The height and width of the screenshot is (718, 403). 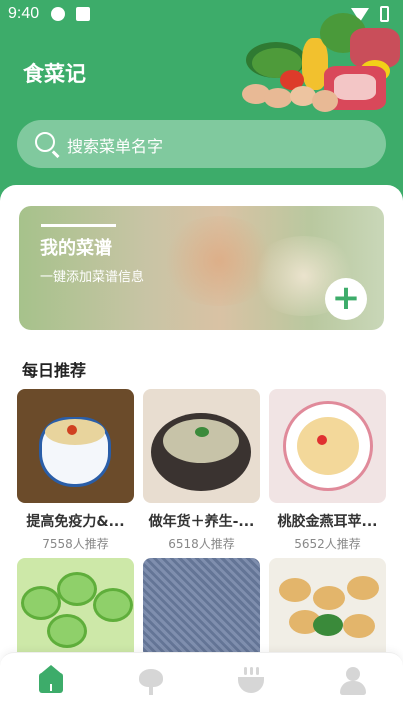 I want to click on add-recipe-button: +, so click(x=346, y=299).